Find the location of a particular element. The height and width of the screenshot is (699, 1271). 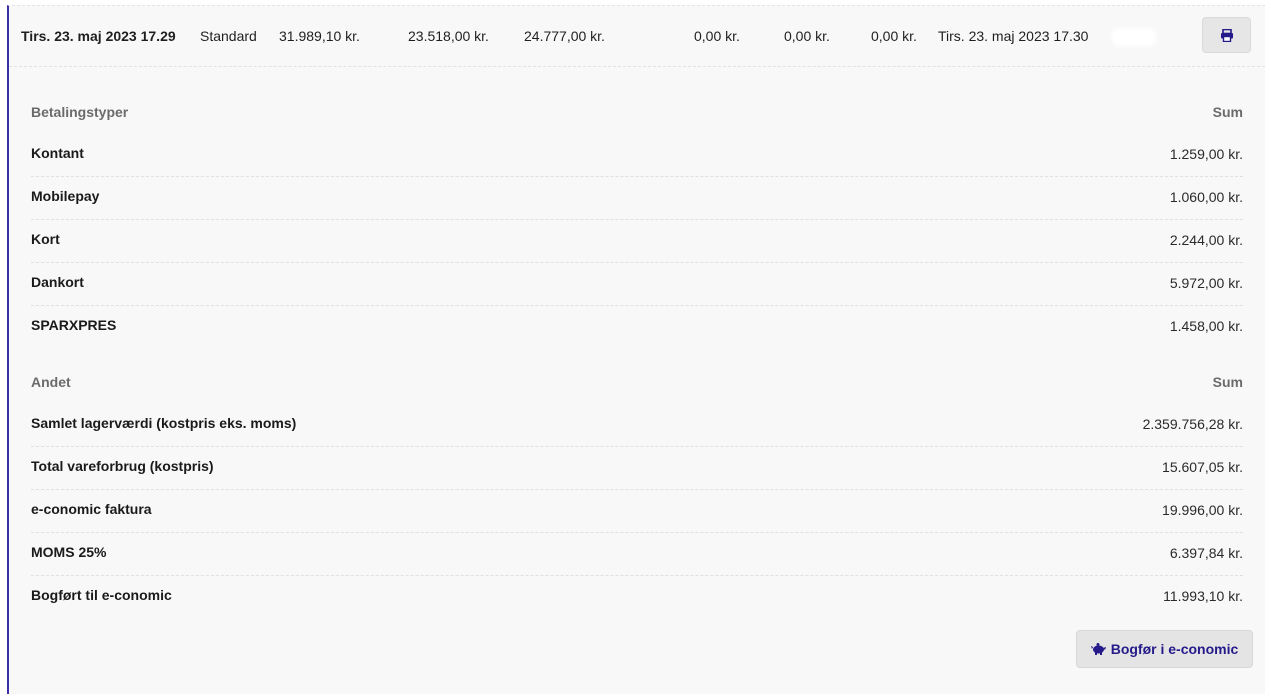

payment-label: SPARXPRES is located at coordinates (74, 325).